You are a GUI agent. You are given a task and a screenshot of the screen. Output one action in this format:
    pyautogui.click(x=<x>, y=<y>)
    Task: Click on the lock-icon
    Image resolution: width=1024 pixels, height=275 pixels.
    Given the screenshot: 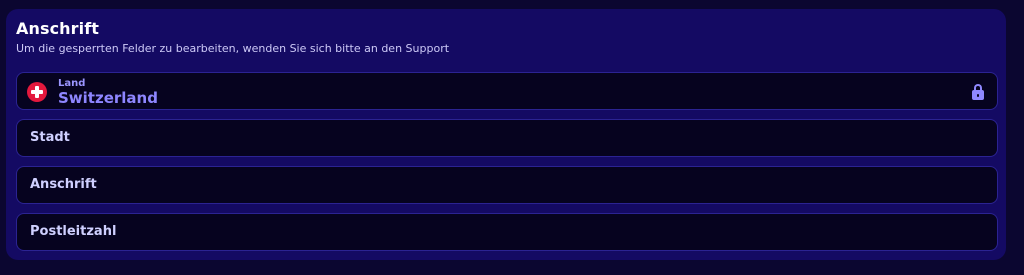 What is the action you would take?
    pyautogui.click(x=978, y=92)
    